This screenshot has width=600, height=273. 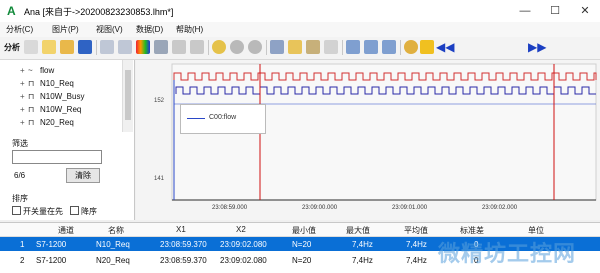 I want to click on colors-icon, so click(x=143, y=47).